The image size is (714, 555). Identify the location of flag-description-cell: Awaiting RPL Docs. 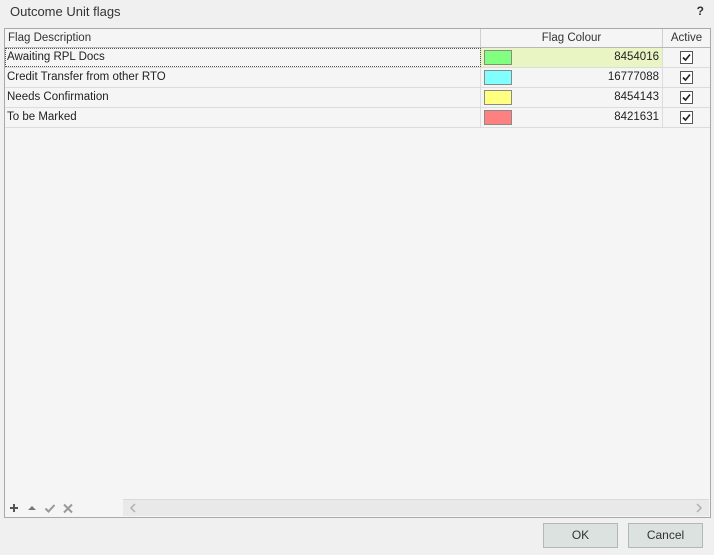
(243, 57).